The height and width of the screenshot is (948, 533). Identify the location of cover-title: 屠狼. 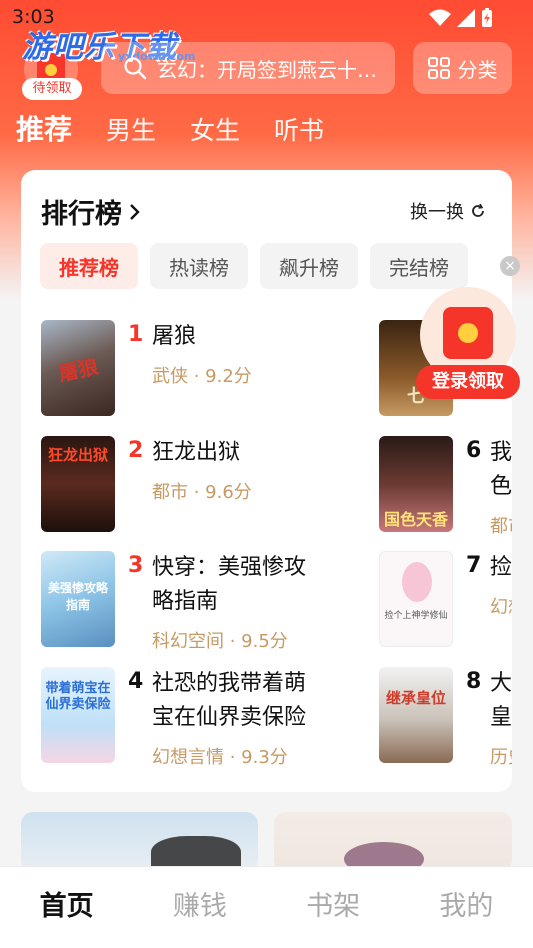
(78, 370).